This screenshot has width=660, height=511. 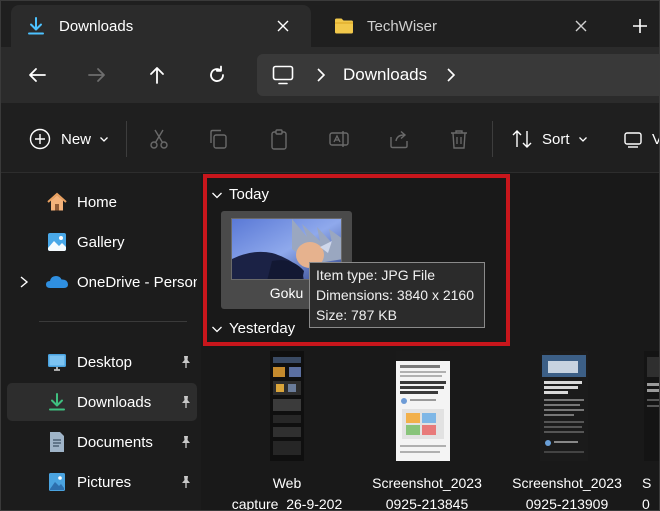 I want to click on sidebar-item-downloads: Downloads, so click(x=102, y=402).